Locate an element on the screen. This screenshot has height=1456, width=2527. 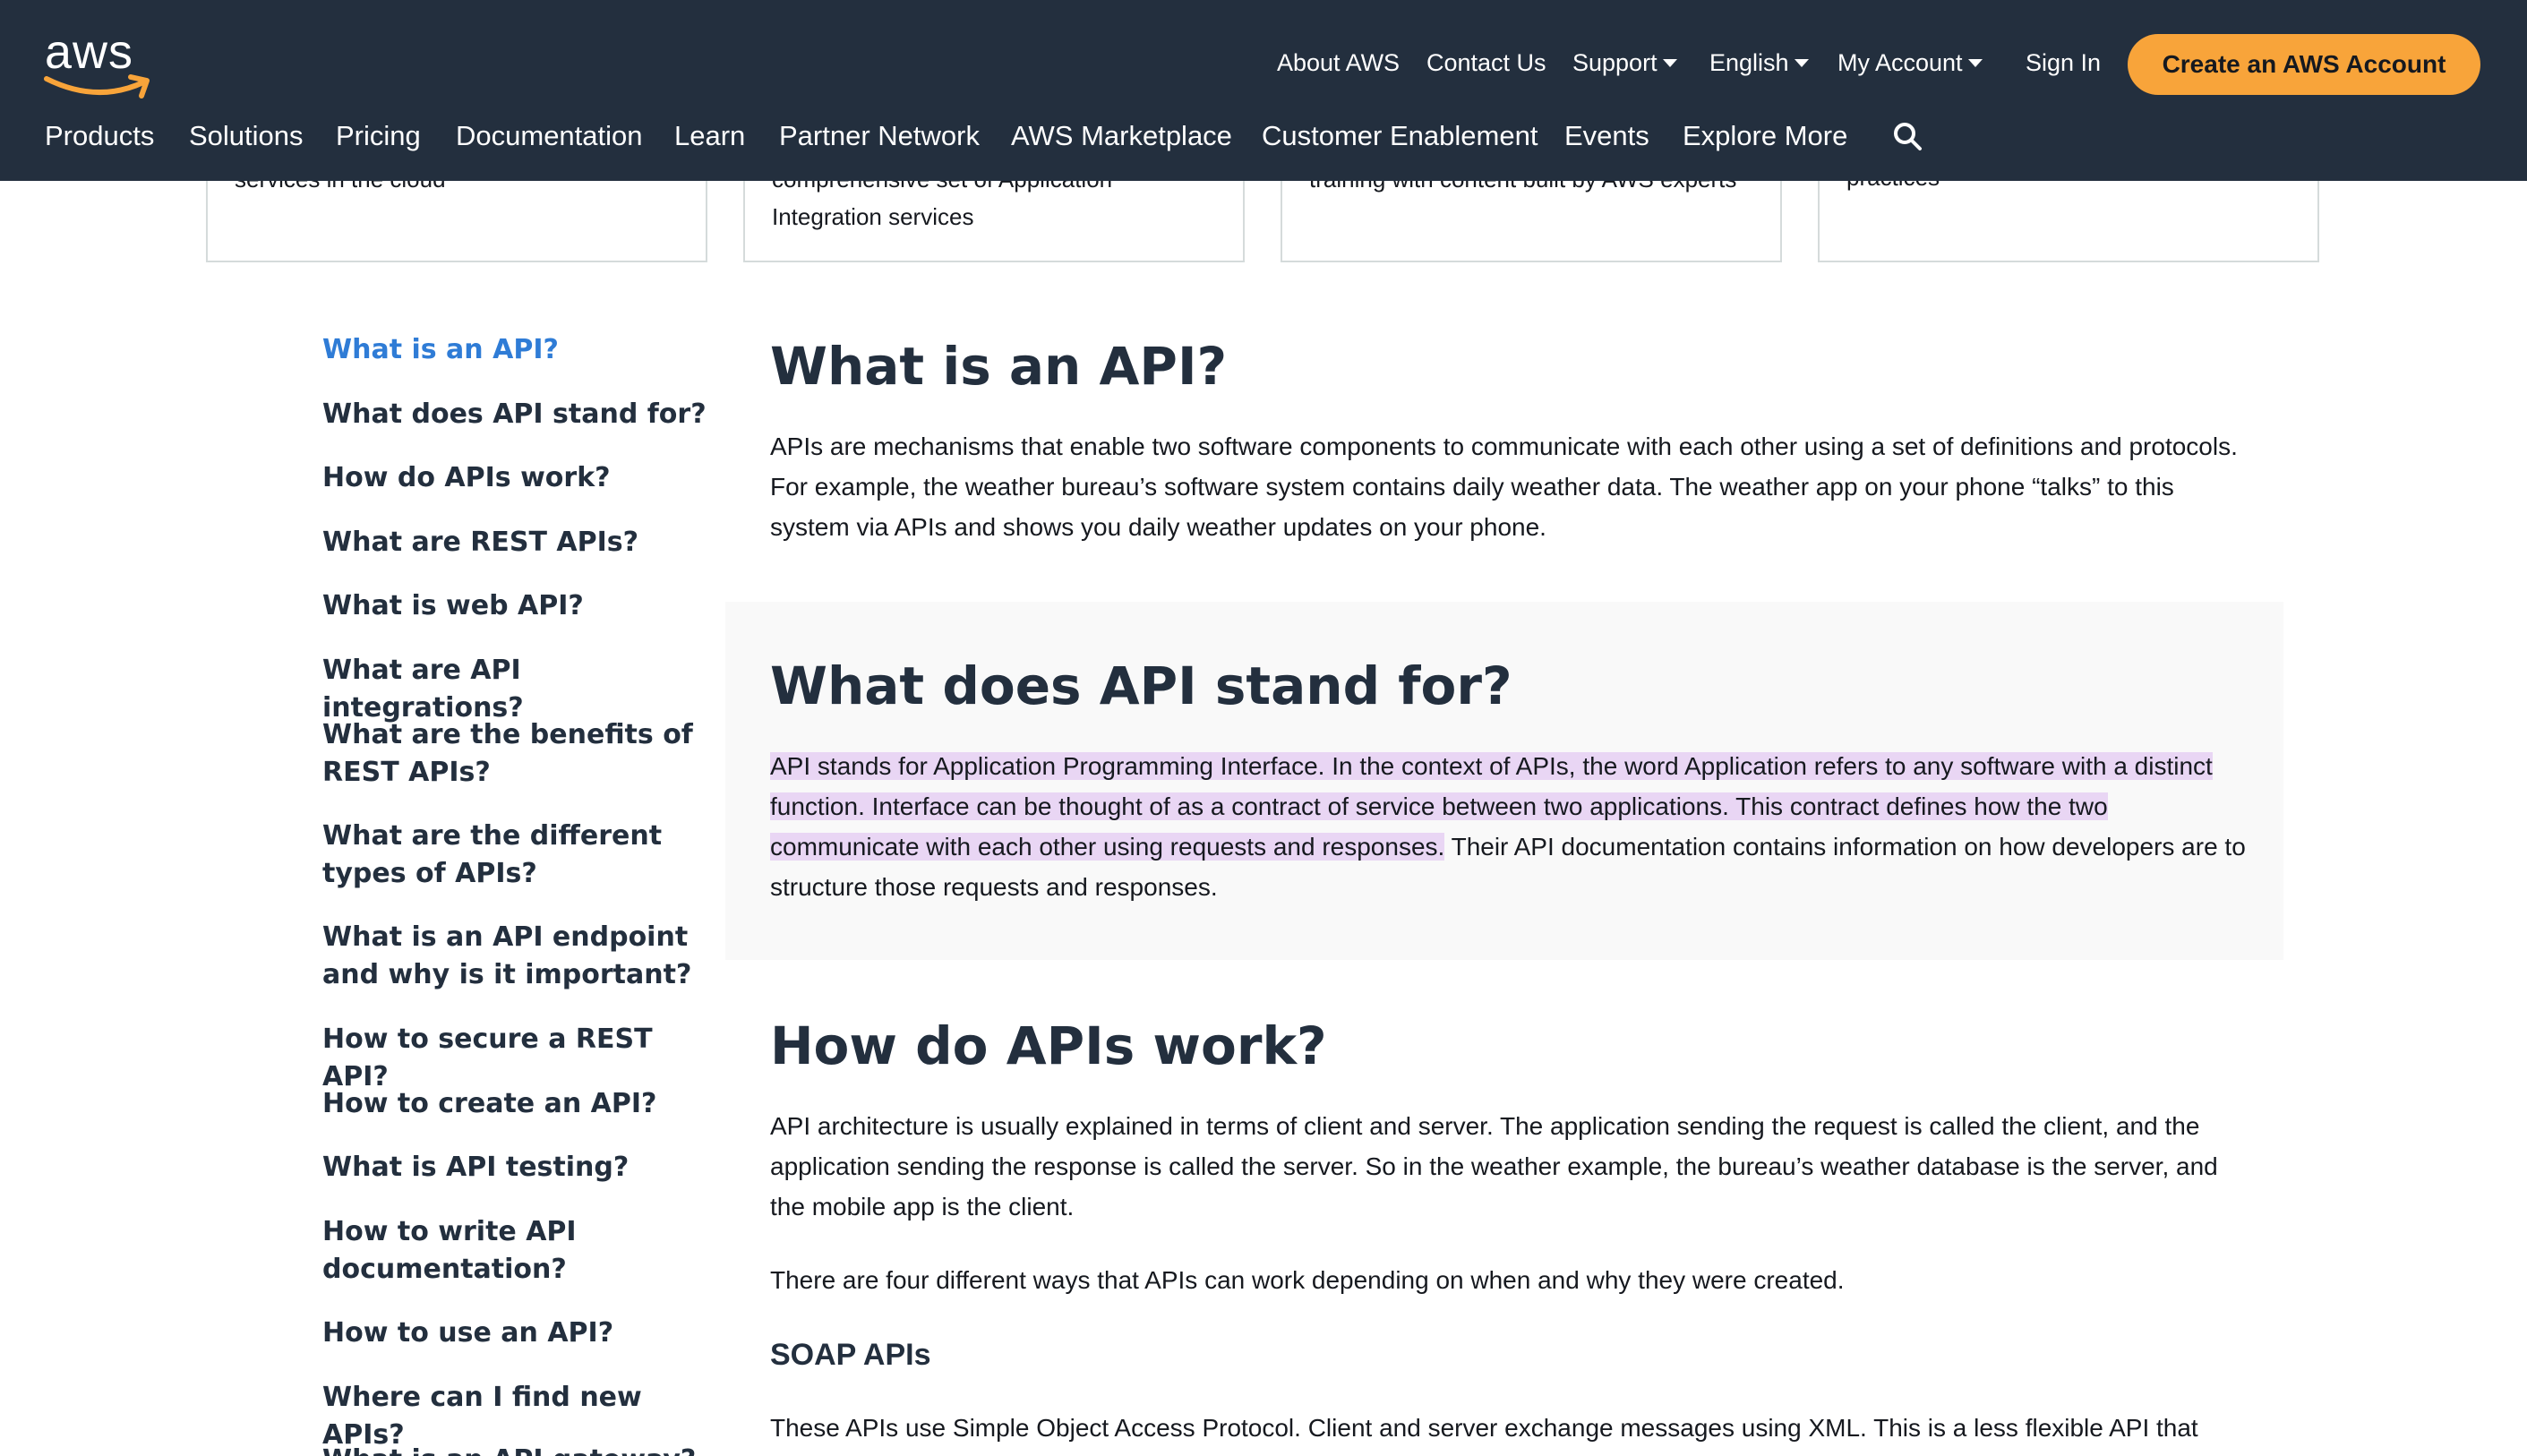
toc-item-web-api: What is web API? is located at coordinates (519, 606).